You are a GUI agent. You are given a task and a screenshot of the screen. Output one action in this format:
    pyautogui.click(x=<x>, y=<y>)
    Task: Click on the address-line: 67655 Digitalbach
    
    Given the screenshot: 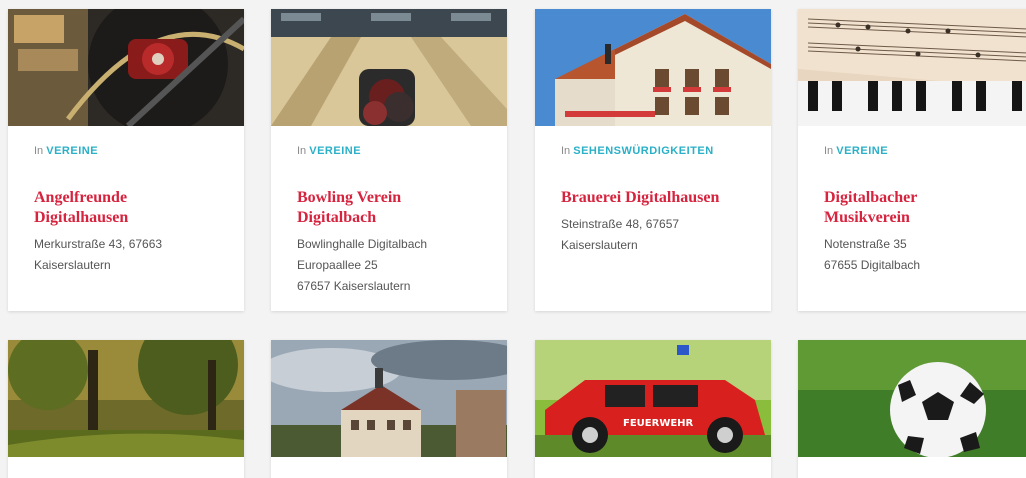 What is the action you would take?
    pyautogui.click(x=872, y=265)
    